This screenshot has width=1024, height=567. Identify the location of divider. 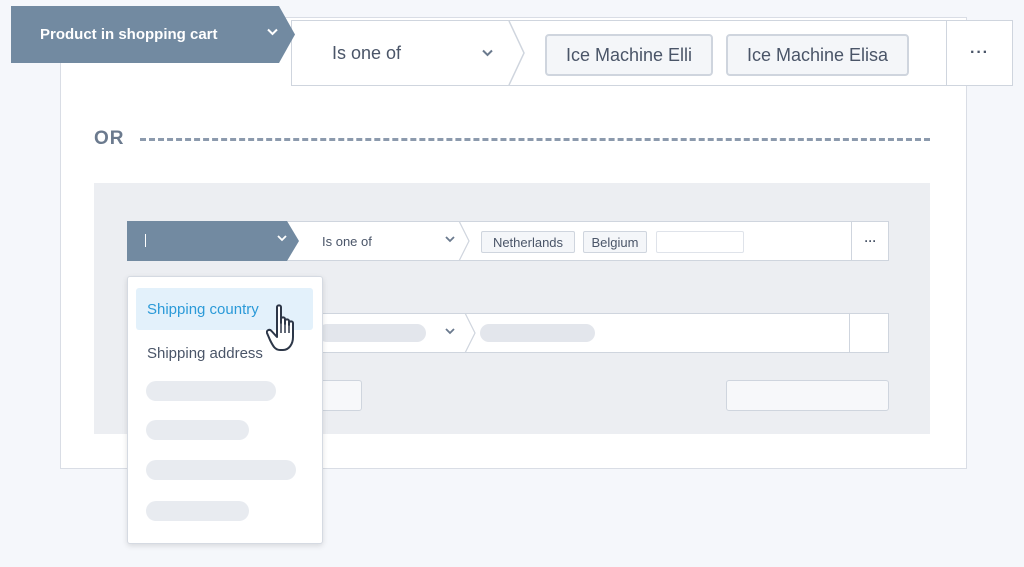
(849, 333).